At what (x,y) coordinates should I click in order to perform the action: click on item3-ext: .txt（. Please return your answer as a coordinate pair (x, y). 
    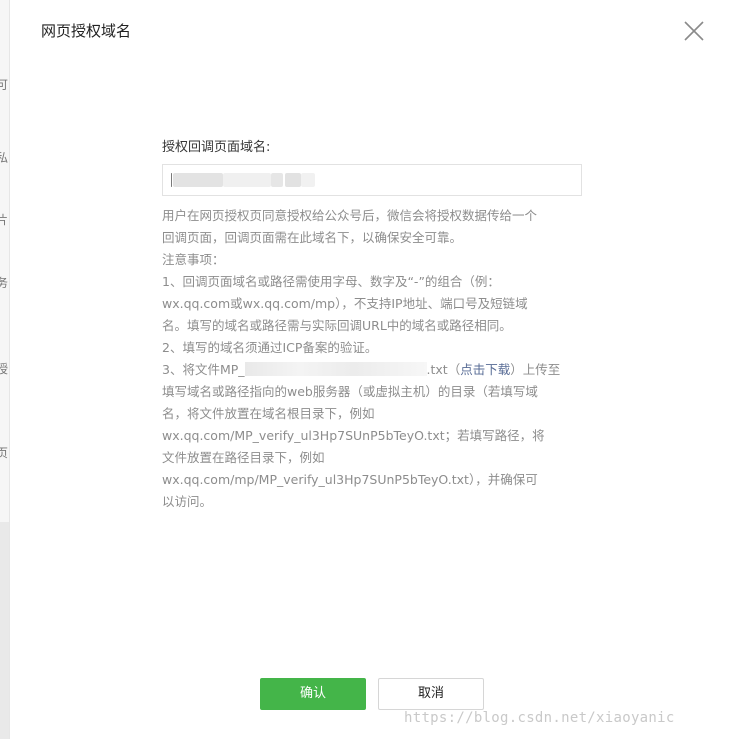
    Looking at the image, I should click on (443, 369).